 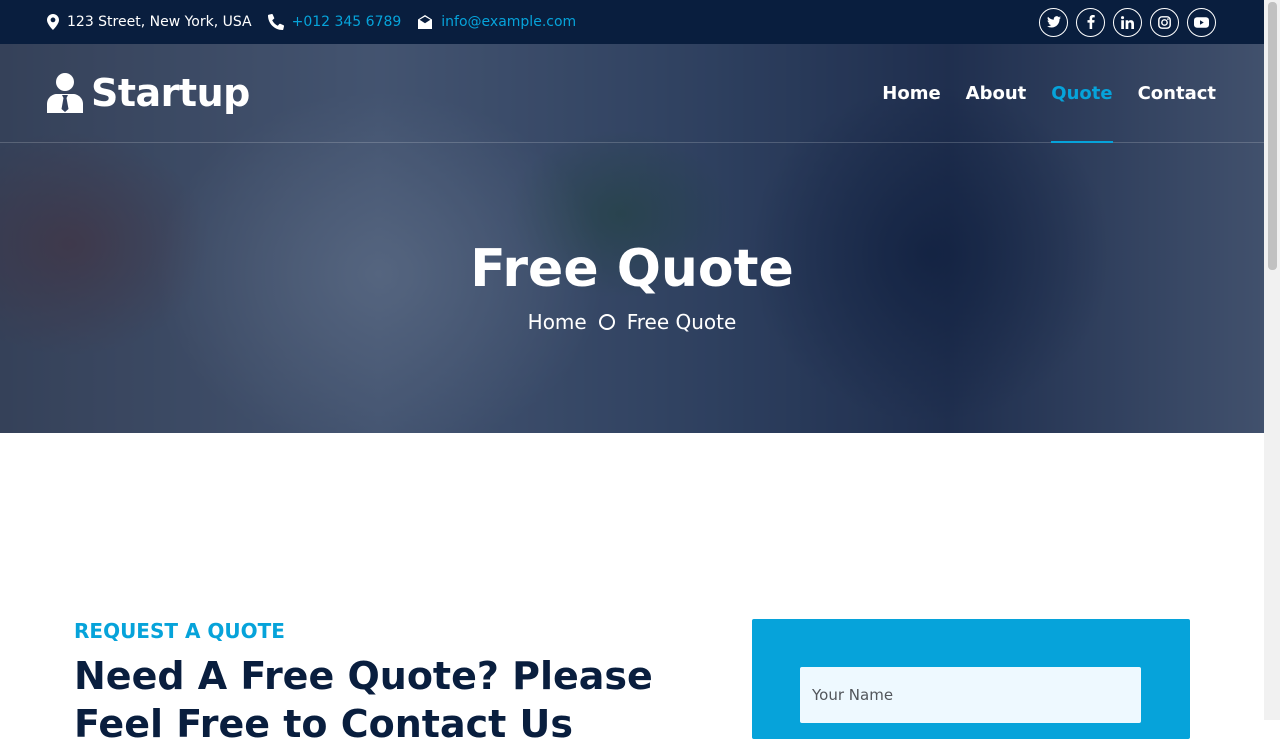 What do you see at coordinates (632, 269) in the screenshot?
I see `page-title: Free Quote` at bounding box center [632, 269].